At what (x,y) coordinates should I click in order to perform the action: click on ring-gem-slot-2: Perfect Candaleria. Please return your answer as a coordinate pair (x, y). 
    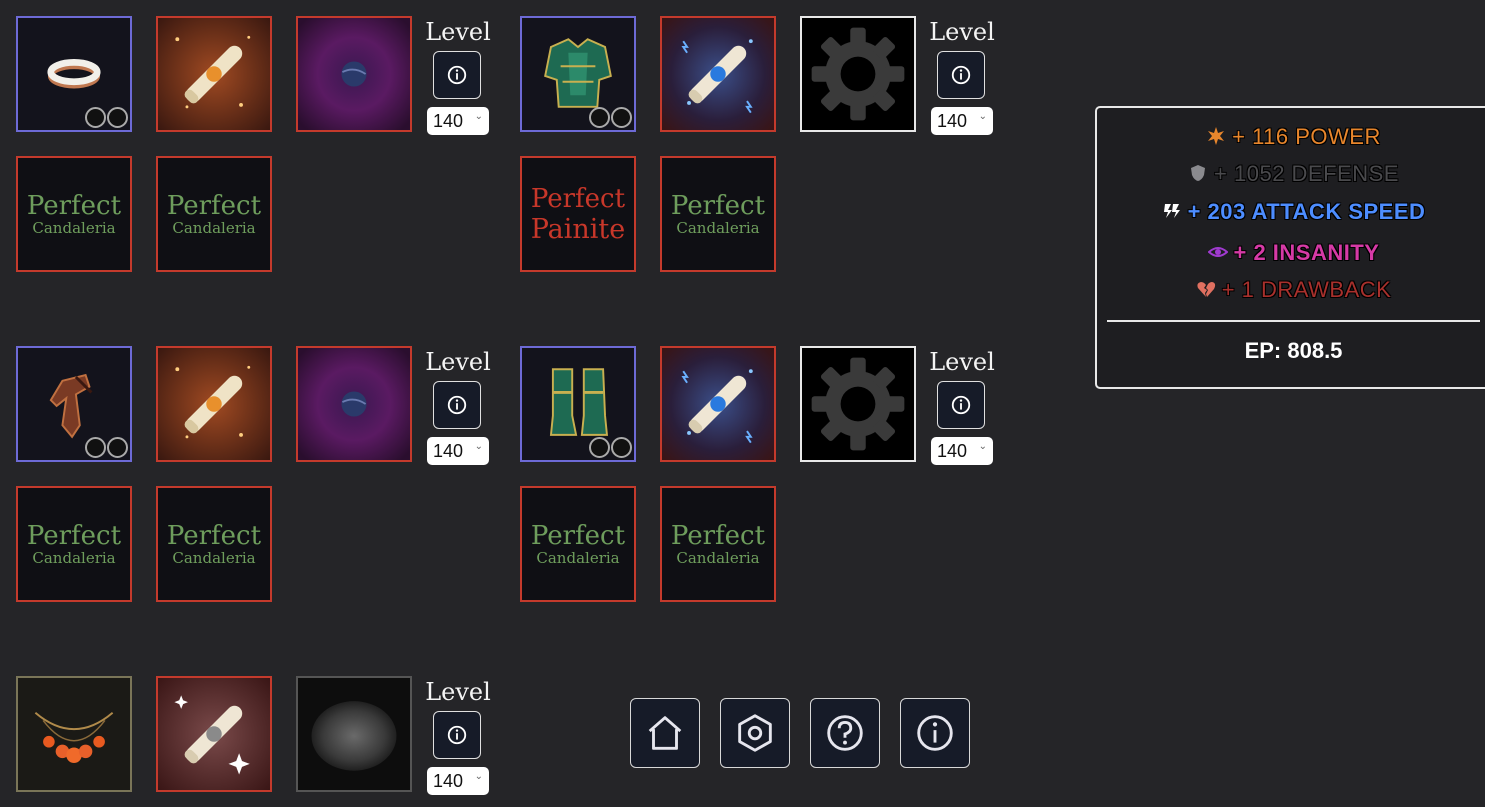
    Looking at the image, I should click on (214, 214).